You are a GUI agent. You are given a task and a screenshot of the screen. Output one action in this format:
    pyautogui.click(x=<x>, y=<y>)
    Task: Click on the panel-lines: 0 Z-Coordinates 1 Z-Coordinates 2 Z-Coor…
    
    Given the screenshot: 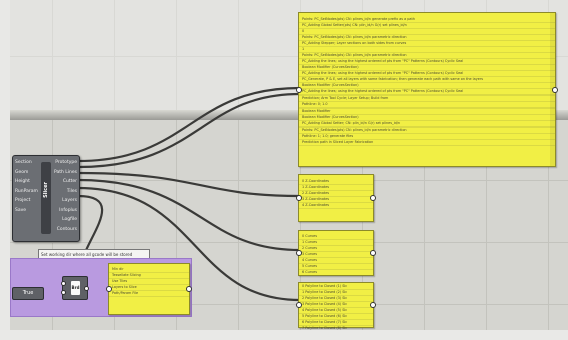 What is the action you would take?
    pyautogui.click(x=336, y=192)
    